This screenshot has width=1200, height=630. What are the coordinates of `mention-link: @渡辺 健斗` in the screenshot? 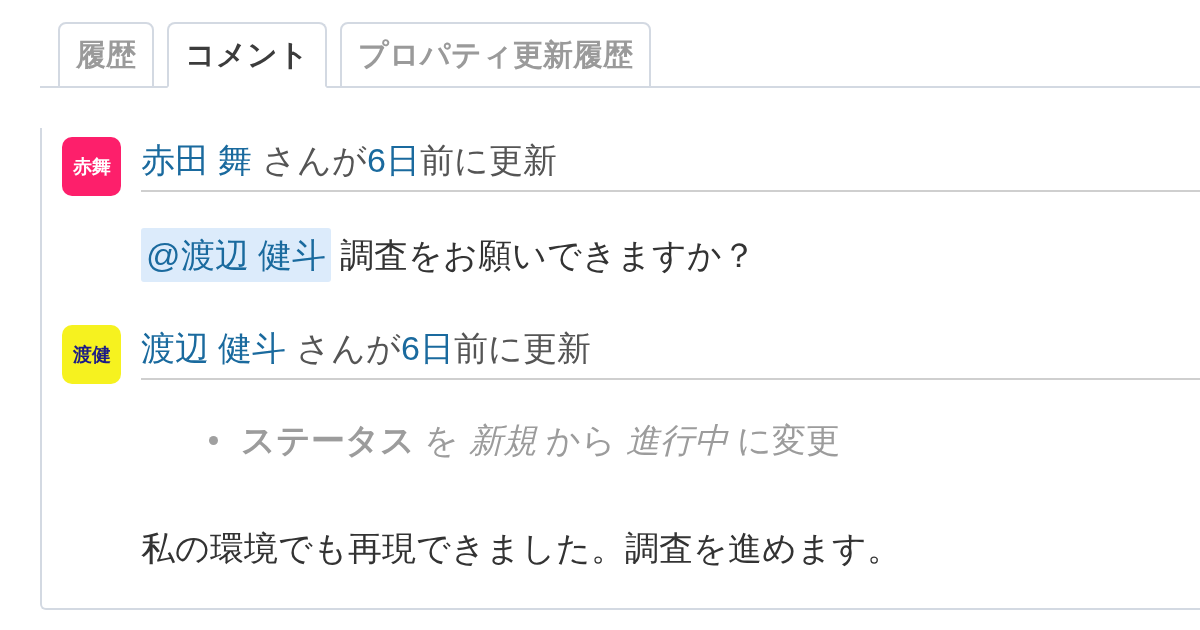 It's located at (236, 255).